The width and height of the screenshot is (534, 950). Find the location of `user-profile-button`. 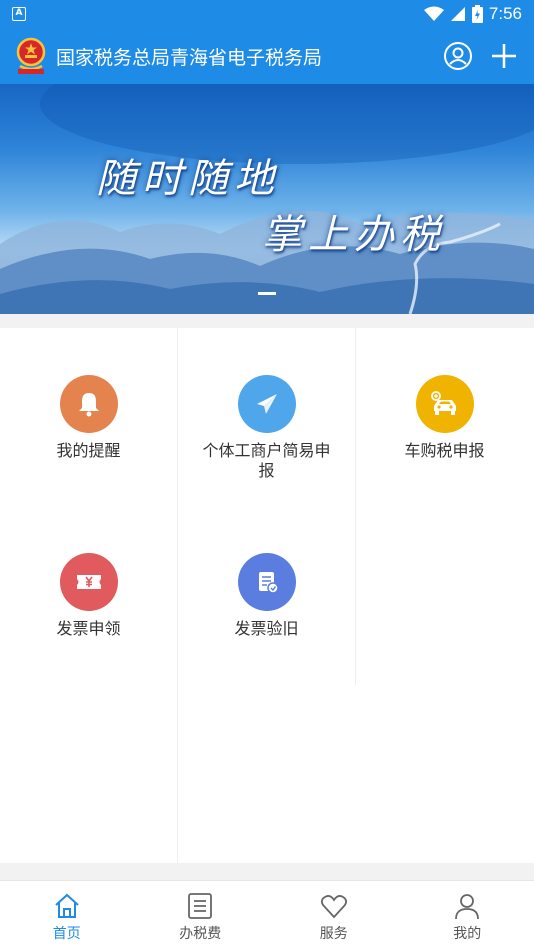

user-profile-button is located at coordinates (458, 56).